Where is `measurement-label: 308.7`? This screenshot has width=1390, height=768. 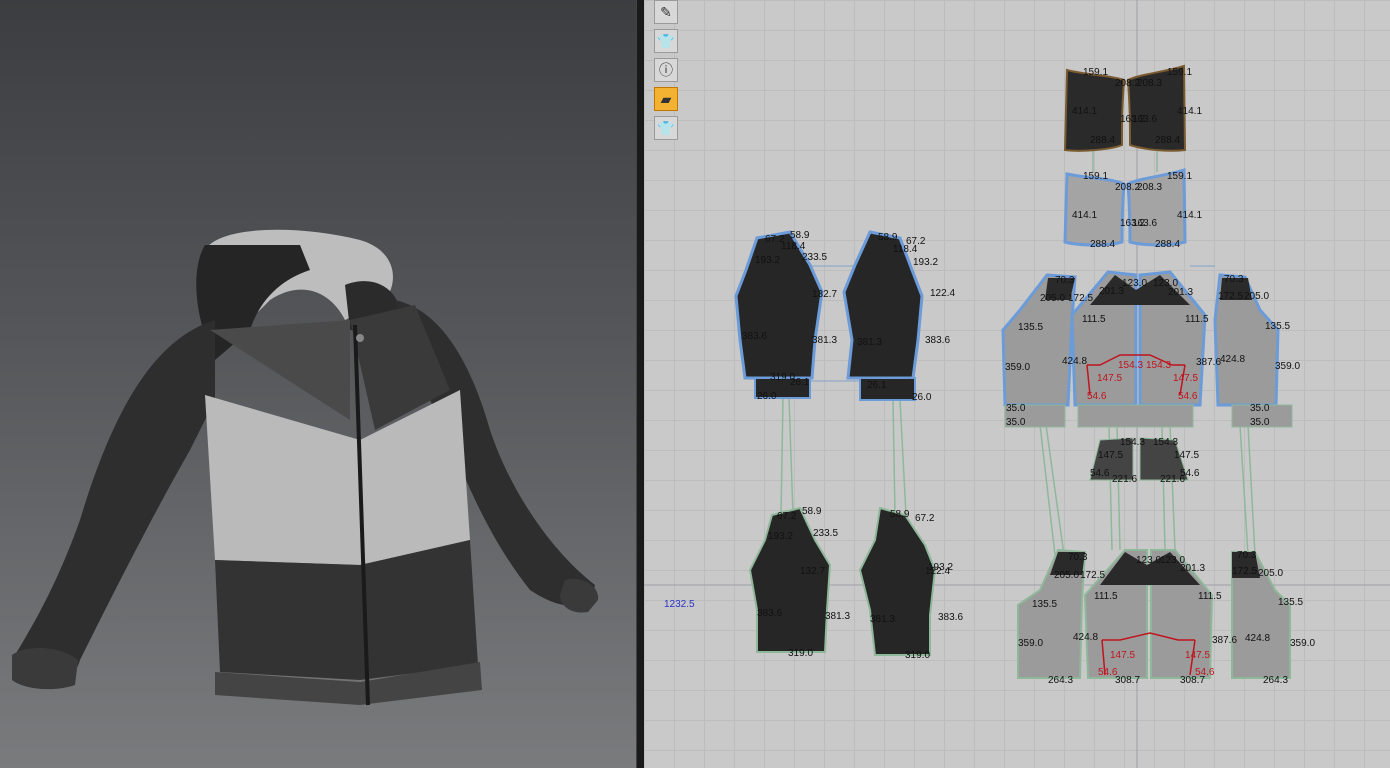
measurement-label: 308.7 is located at coordinates (1192, 680).